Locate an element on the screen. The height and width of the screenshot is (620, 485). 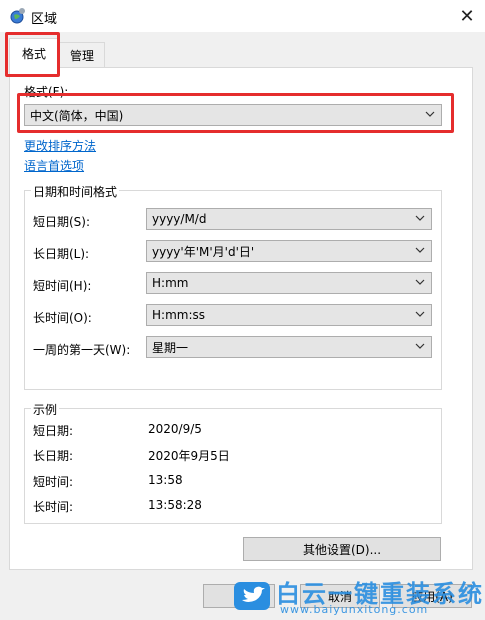
twitter-bird-logo is located at coordinates (252, 596).